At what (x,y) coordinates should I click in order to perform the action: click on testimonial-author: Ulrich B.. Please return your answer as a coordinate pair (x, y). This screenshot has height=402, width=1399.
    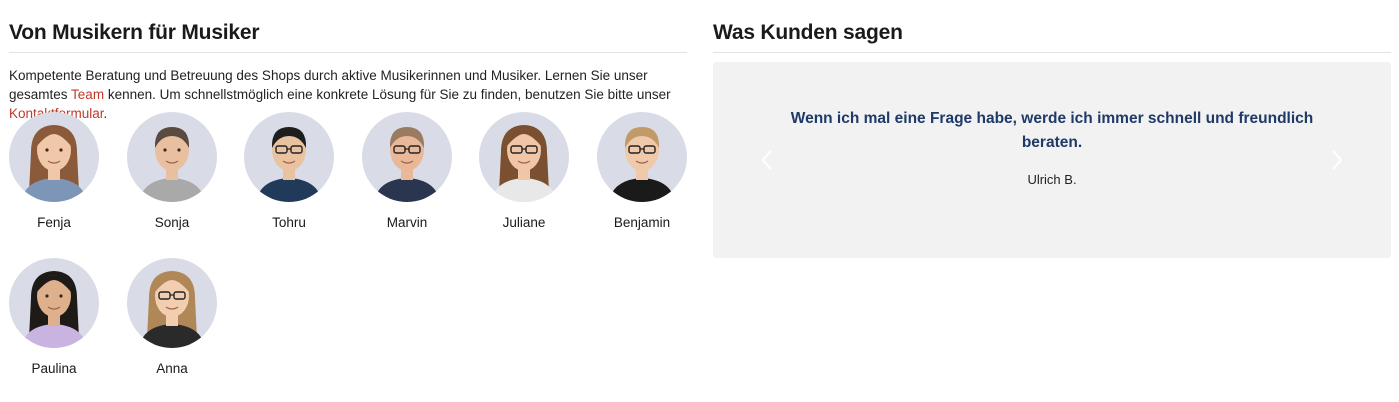
    Looking at the image, I should click on (1052, 179).